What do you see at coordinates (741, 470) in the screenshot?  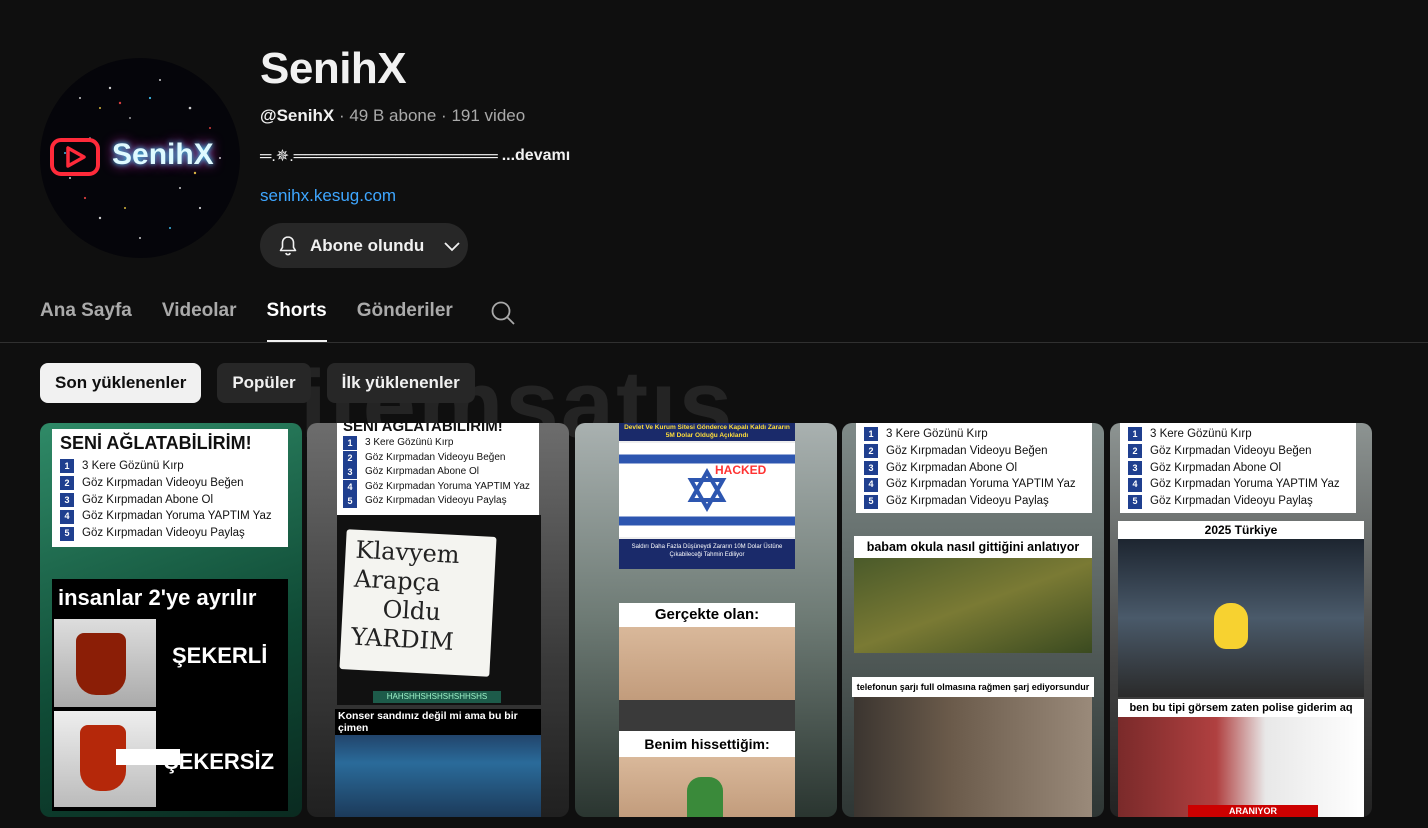 I see `hacked-label: HACKED` at bounding box center [741, 470].